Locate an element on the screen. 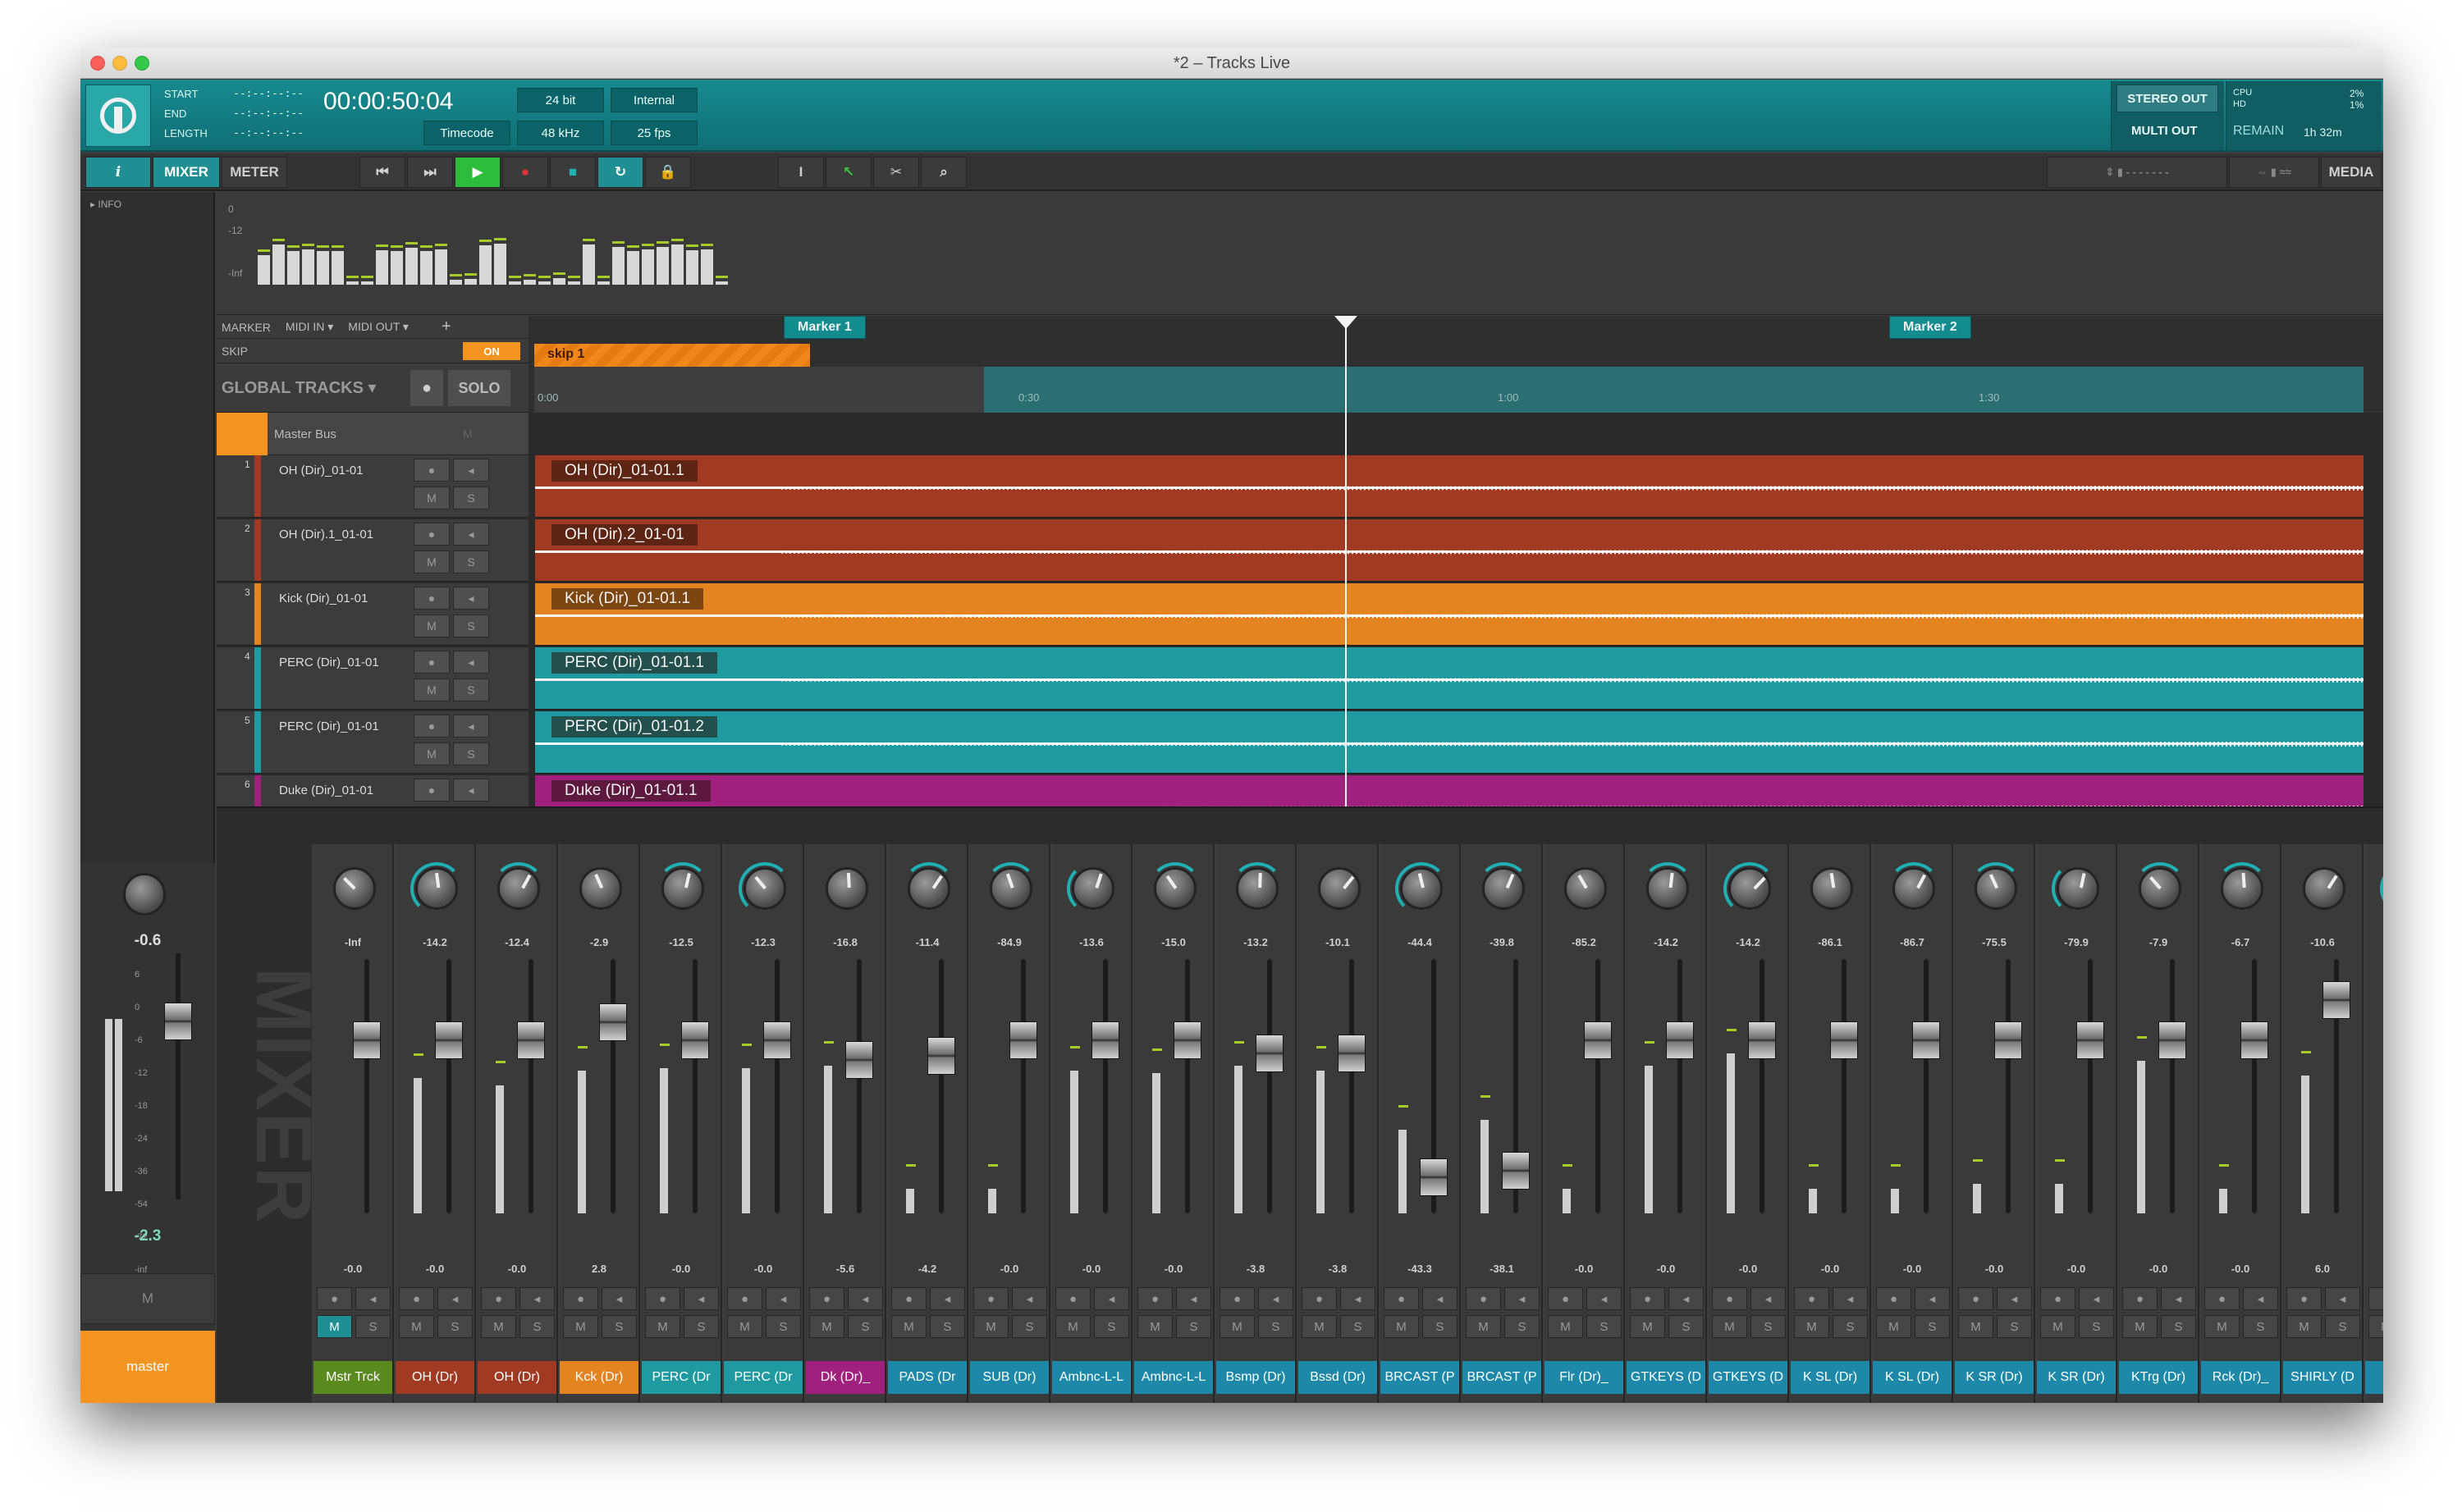  minimize-window-button is located at coordinates (119, 64).